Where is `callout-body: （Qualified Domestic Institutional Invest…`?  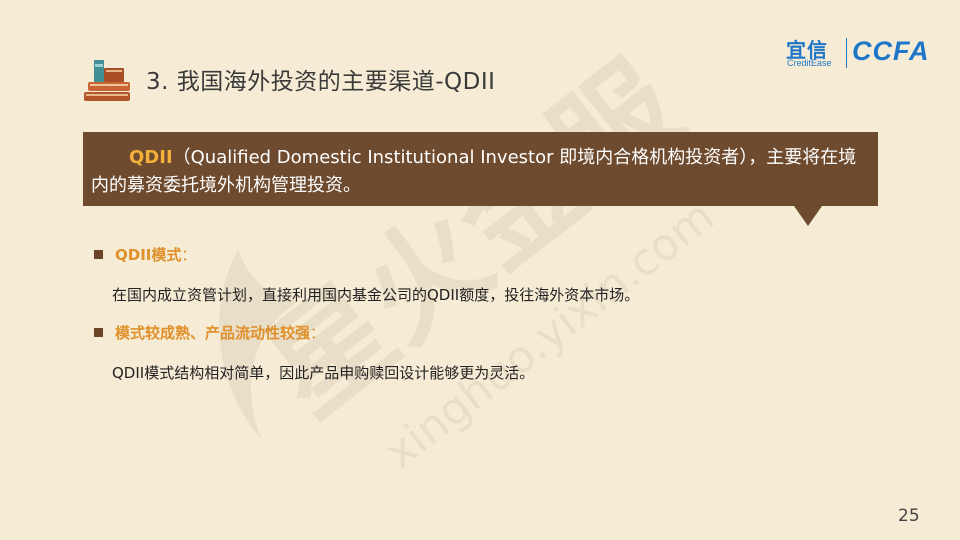 callout-body: （Qualified Domestic Institutional Invest… is located at coordinates (474, 171).